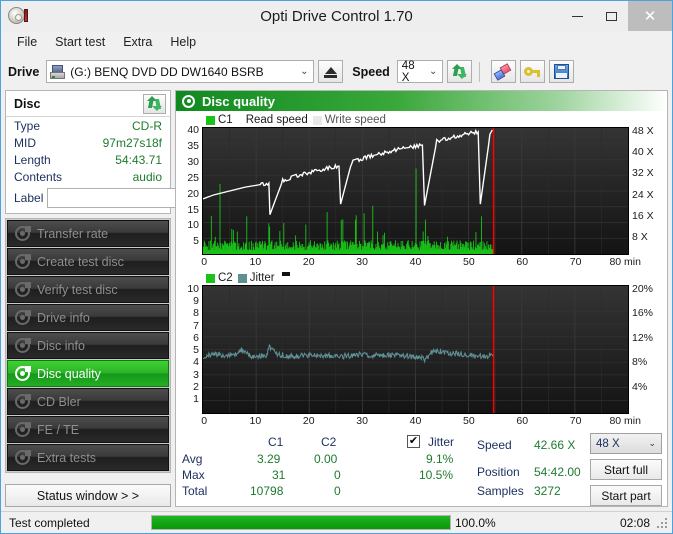 The image size is (673, 534). What do you see at coordinates (137, 42) in the screenshot?
I see `menu-extra: Extra` at bounding box center [137, 42].